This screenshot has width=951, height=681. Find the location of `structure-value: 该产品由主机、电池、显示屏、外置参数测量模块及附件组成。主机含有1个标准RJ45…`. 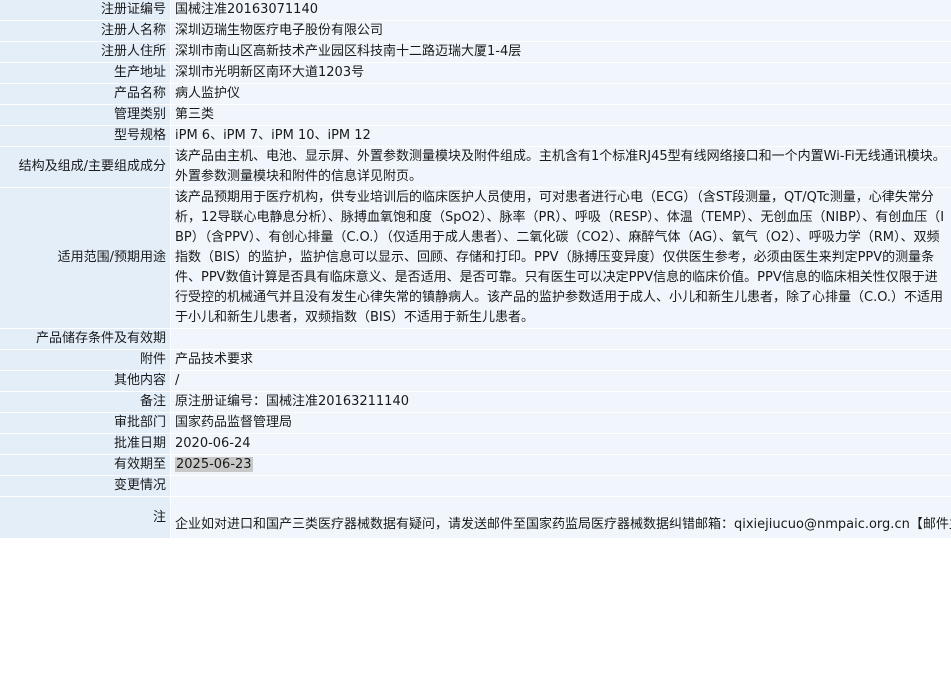

structure-value: 该产品由主机、电池、显示屏、外置参数测量模块及附件组成。主机含有1个标准RJ45… is located at coordinates (561, 167).